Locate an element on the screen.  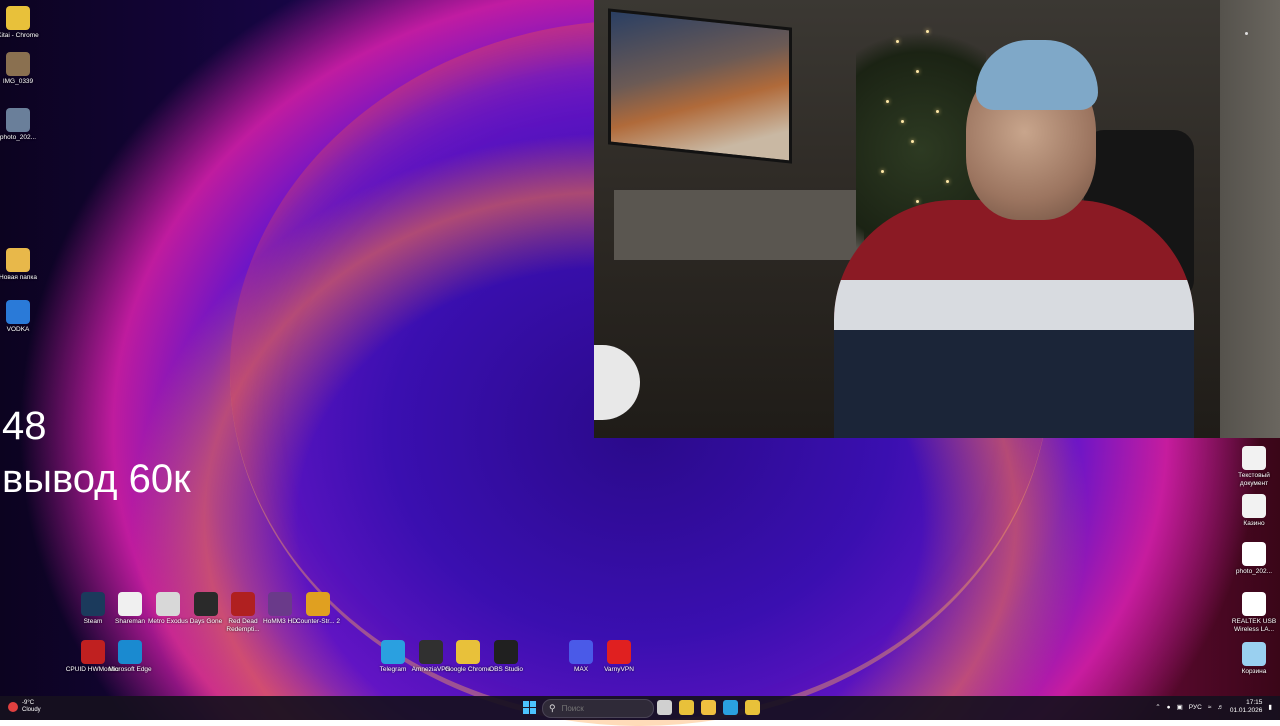
desktop-shortcut-label: Текстовый документ is located at coordinates (1254, 479).